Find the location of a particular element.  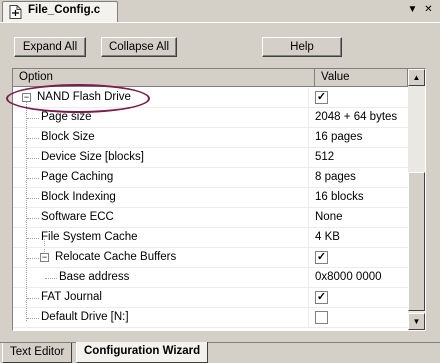

row-value: None is located at coordinates (329, 217).